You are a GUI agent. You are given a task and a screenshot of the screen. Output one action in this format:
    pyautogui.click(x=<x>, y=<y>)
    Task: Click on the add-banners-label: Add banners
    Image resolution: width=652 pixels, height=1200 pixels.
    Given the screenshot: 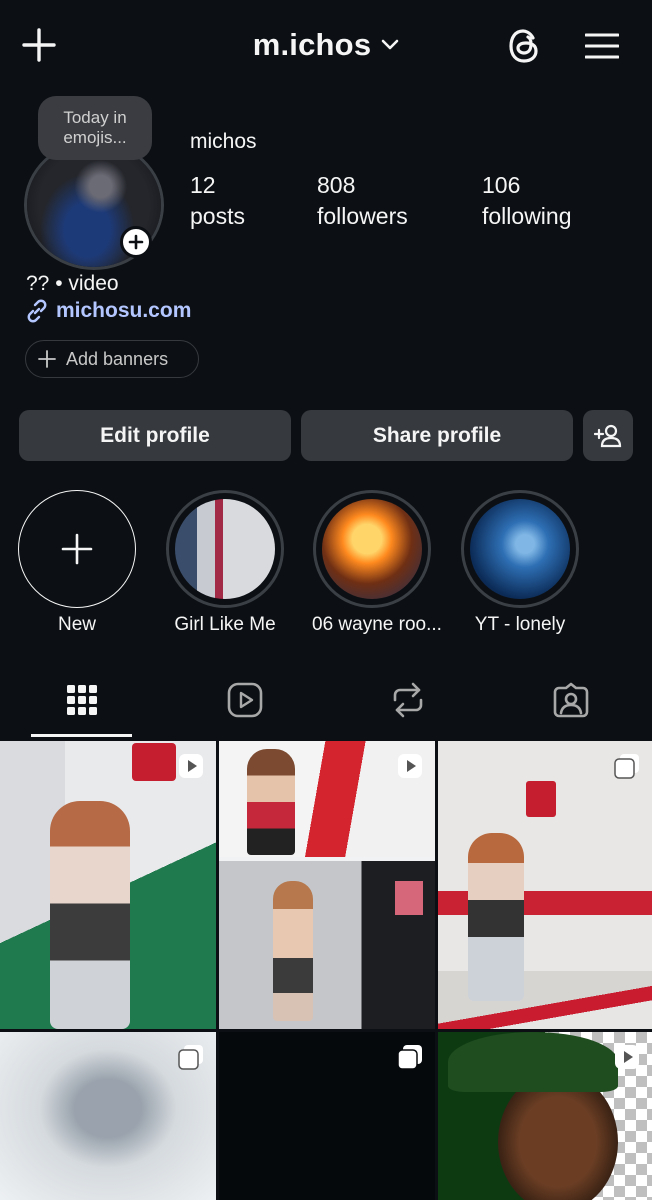 What is the action you would take?
    pyautogui.click(x=117, y=358)
    